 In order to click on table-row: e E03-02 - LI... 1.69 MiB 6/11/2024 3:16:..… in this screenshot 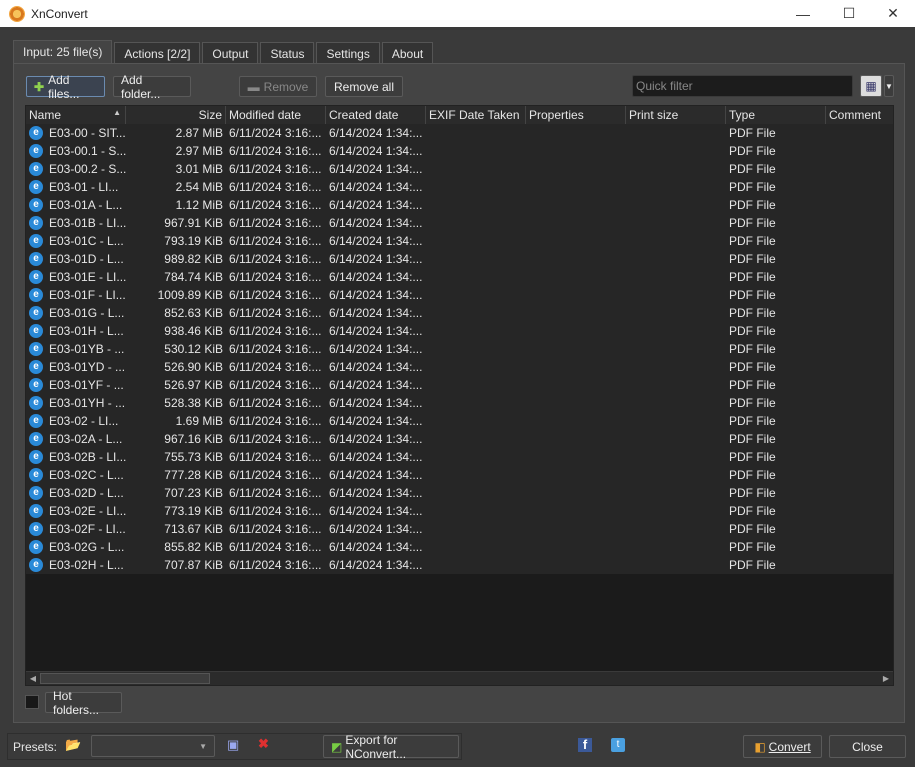, I will do `click(459, 421)`.